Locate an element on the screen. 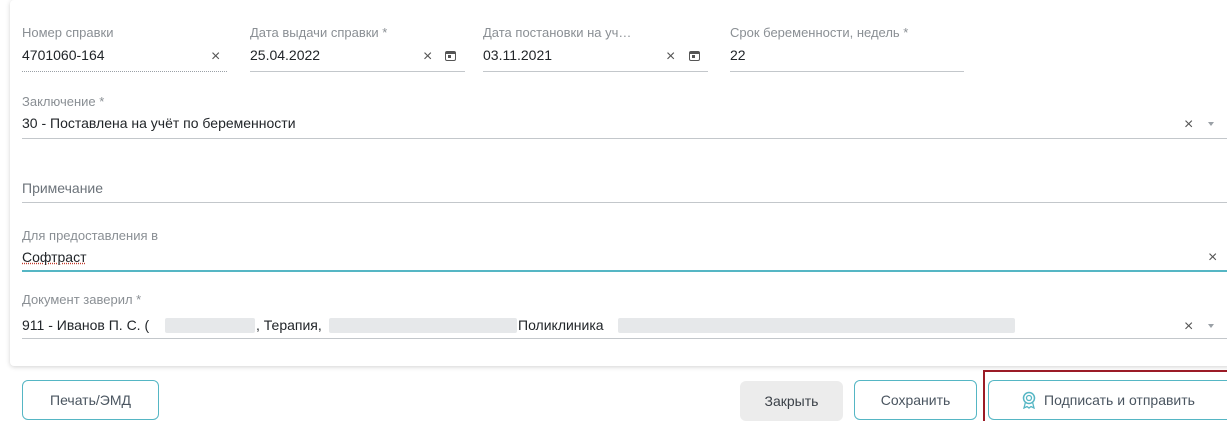 Image resolution: width=1227 pixels, height=421 pixels. note-underline is located at coordinates (624, 202).